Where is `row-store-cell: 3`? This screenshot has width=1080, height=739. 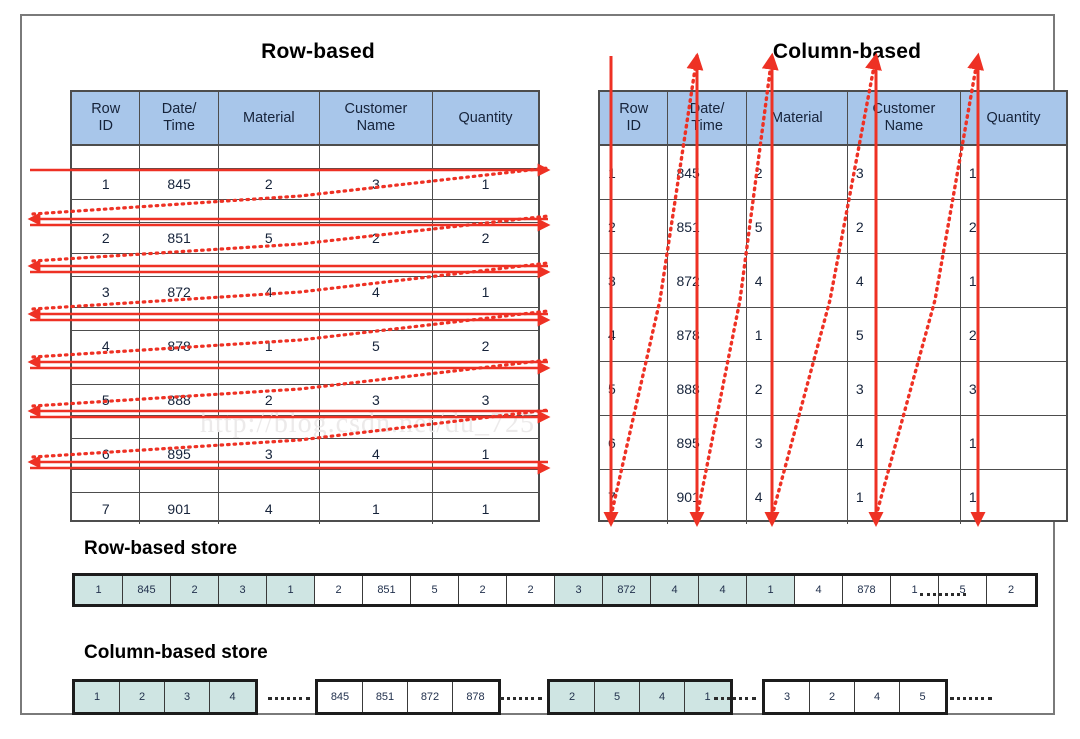
row-store-cell: 3 is located at coordinates (579, 590).